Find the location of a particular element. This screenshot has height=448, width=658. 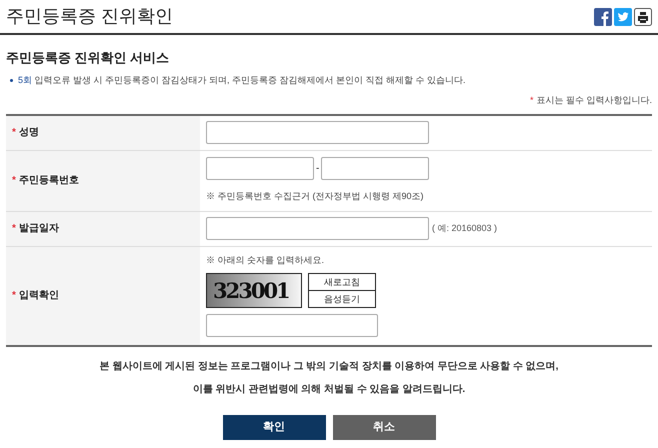

captcha-image: 323001 is located at coordinates (254, 290).